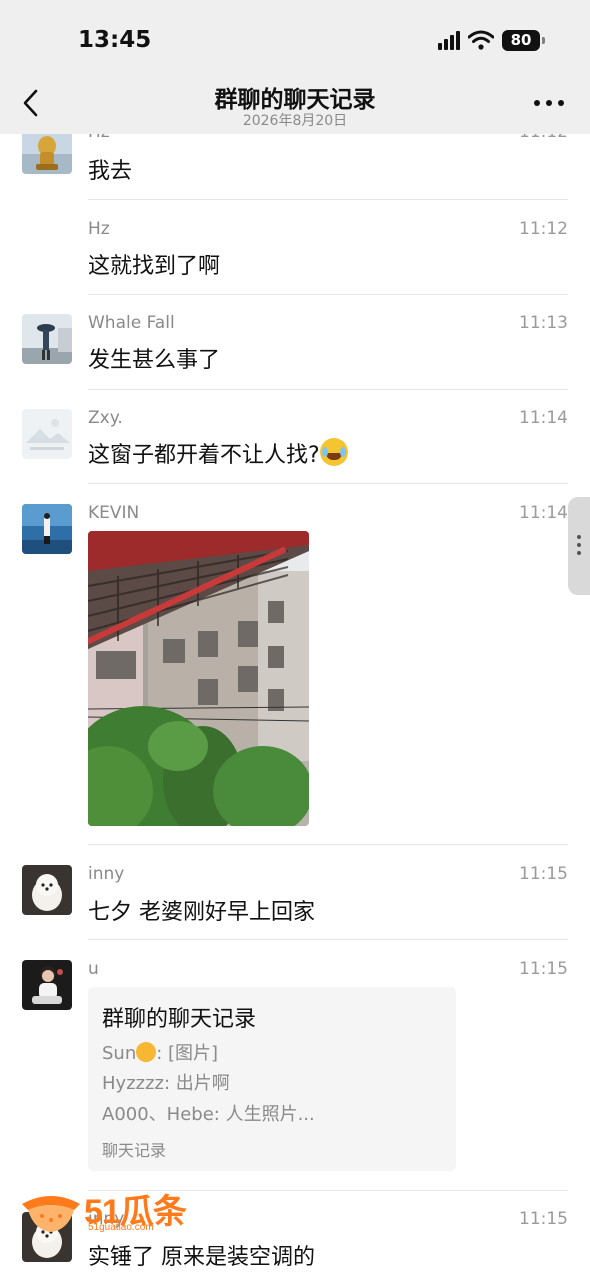  I want to click on message-time: 11:12, so click(543, 229).